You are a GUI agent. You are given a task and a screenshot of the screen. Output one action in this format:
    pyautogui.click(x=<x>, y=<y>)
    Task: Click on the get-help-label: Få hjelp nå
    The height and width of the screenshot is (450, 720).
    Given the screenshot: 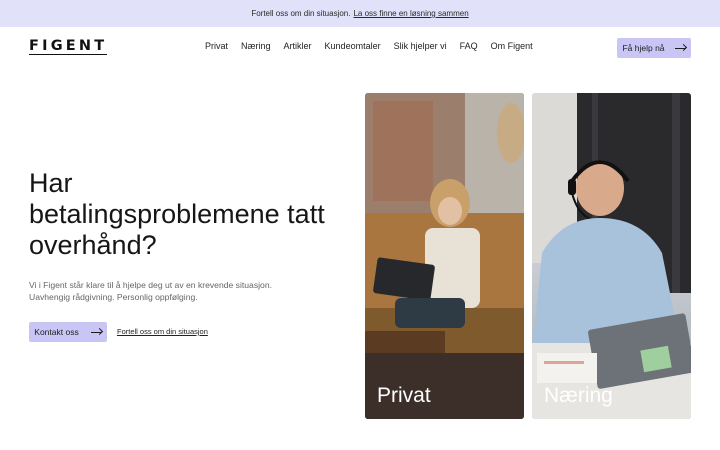 What is the action you would take?
    pyautogui.click(x=643, y=48)
    